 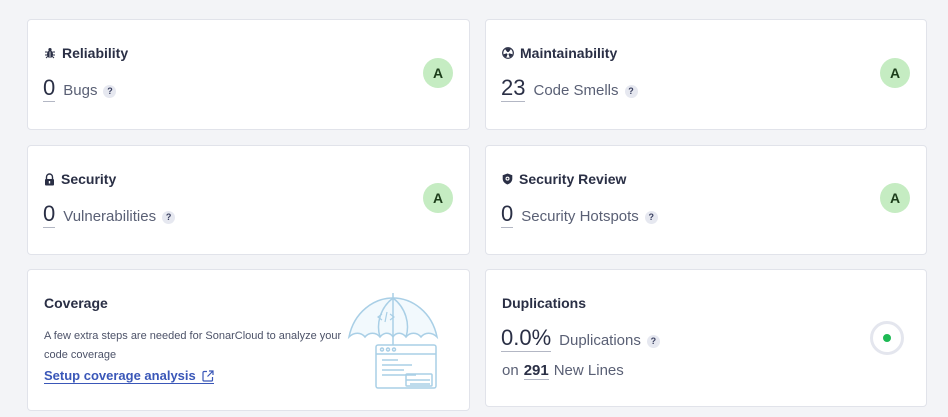 I want to click on security-metric: 0 Vulnerabilities ?, so click(x=109, y=215).